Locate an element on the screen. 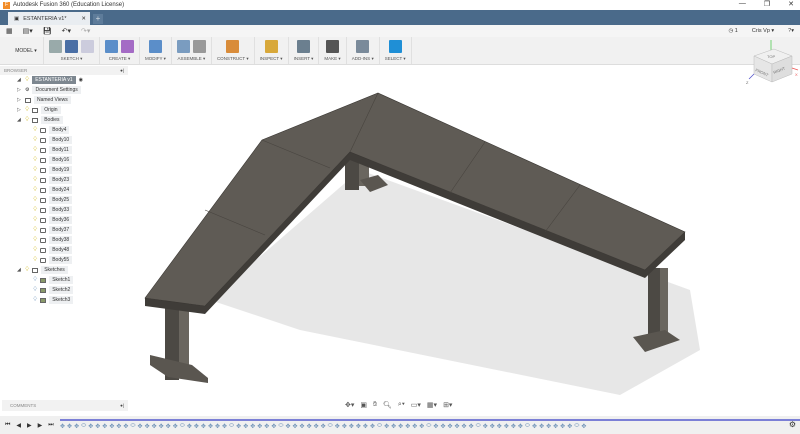 The width and height of the screenshot is (800, 434). toolbar-group-label: CREATE ▾ is located at coordinates (119, 59).